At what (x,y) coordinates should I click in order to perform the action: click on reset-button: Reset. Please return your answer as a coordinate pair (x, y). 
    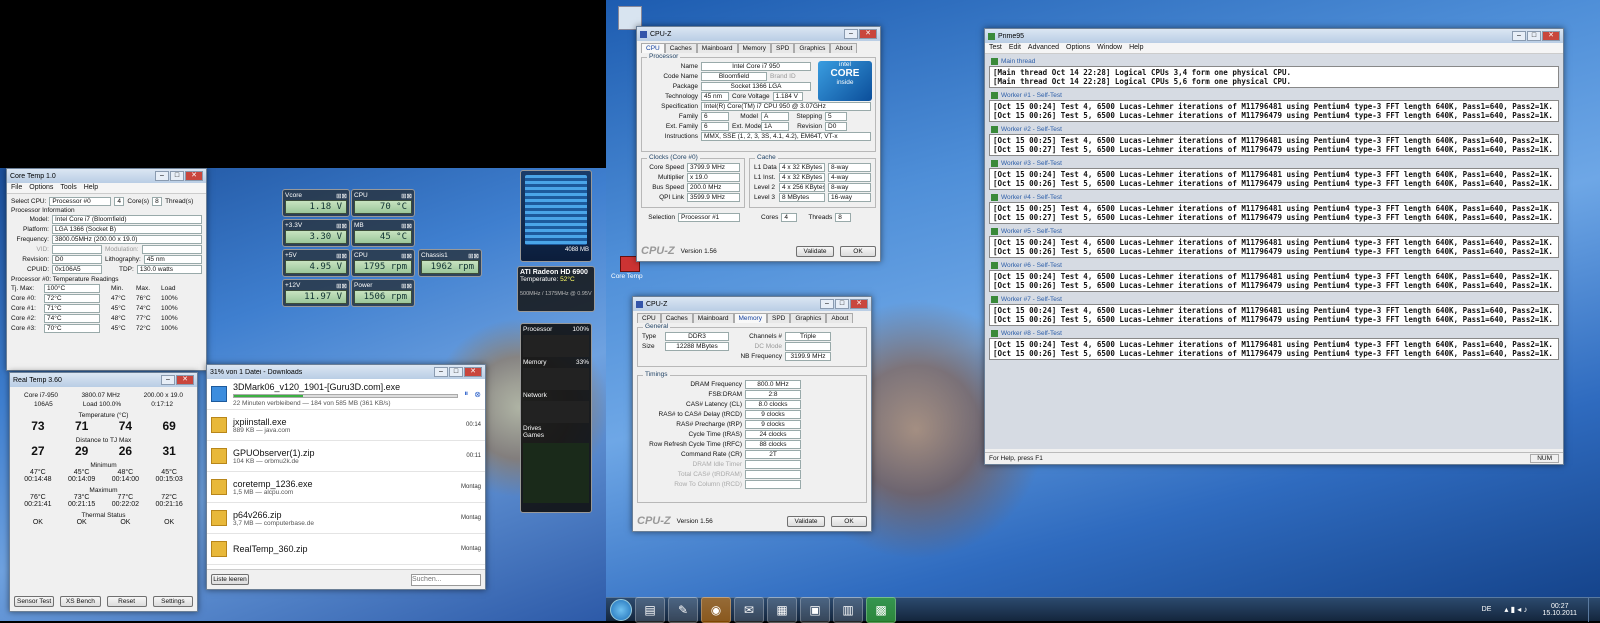
    Looking at the image, I should click on (126, 601).